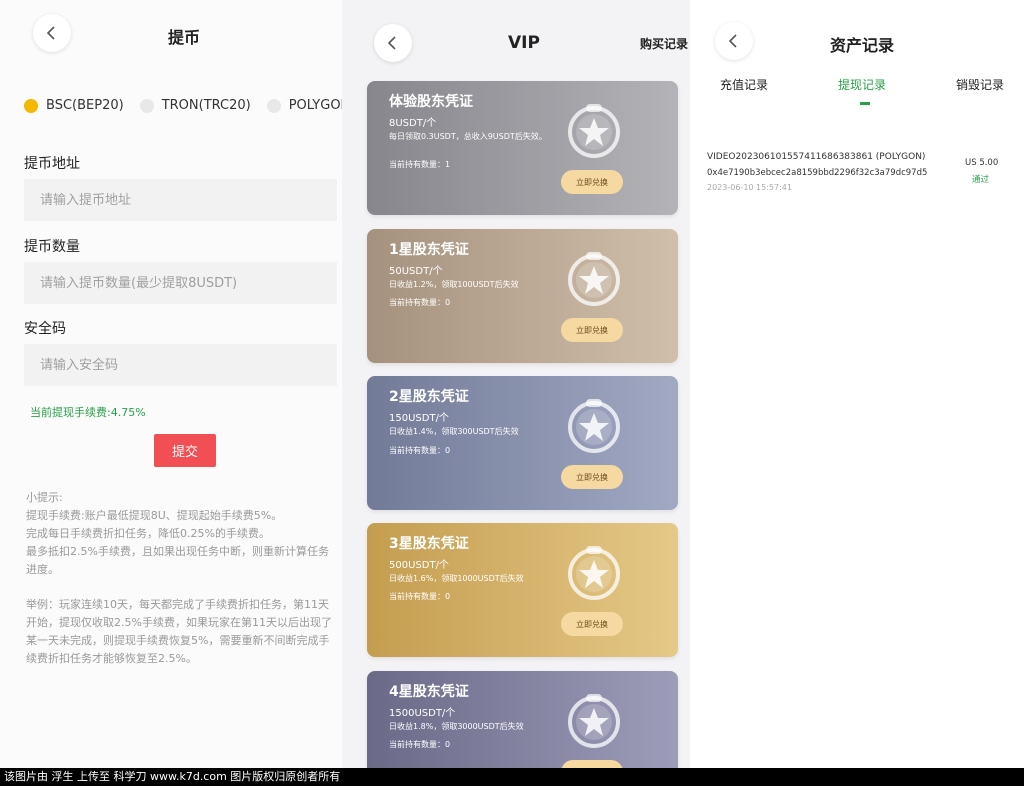 This screenshot has width=1024, height=786. What do you see at coordinates (744, 84) in the screenshot?
I see `tab-recharge: 充值记录` at bounding box center [744, 84].